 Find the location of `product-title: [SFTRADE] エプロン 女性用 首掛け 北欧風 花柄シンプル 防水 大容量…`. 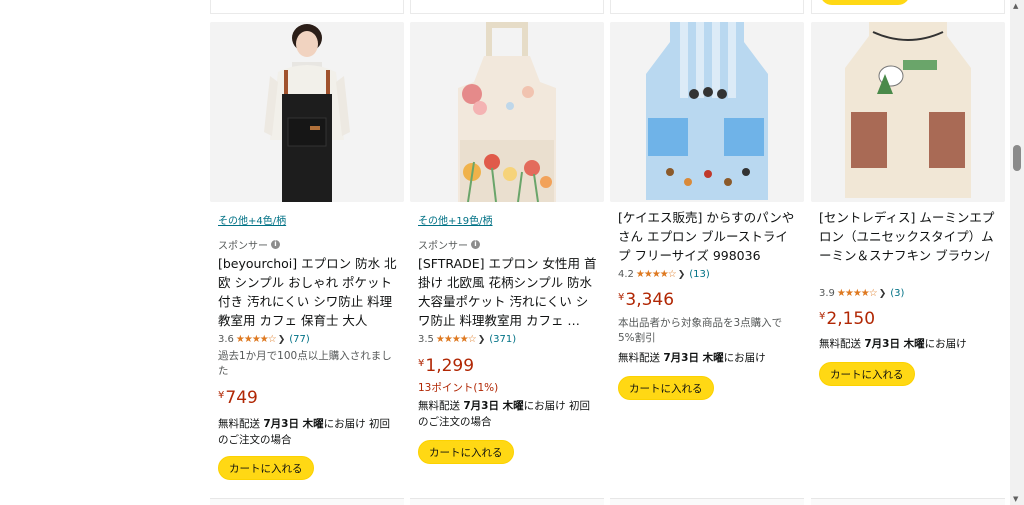

product-title: [SFTRADE] エプロン 女性用 首掛け 北欧風 花柄シンプル 防水 大容量… is located at coordinates (508, 292).